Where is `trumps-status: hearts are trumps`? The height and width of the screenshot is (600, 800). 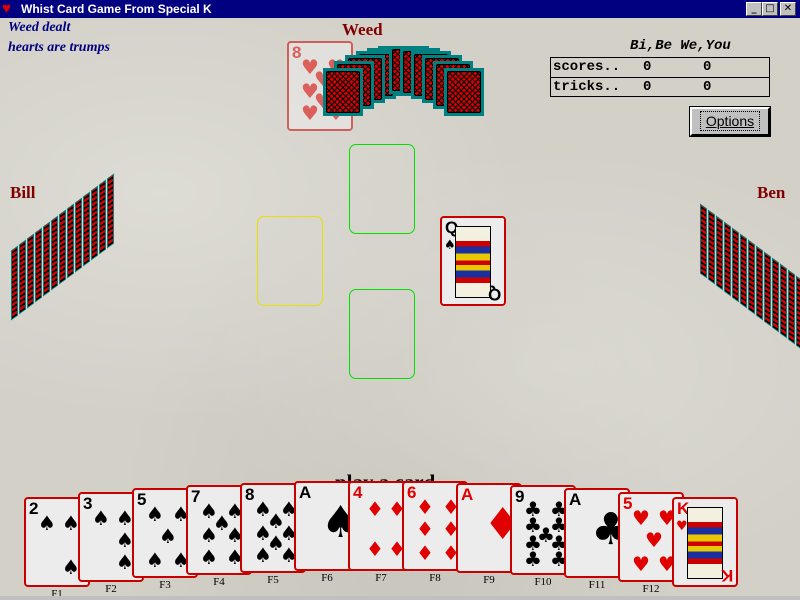
trumps-status: hearts are trumps is located at coordinates (59, 47).